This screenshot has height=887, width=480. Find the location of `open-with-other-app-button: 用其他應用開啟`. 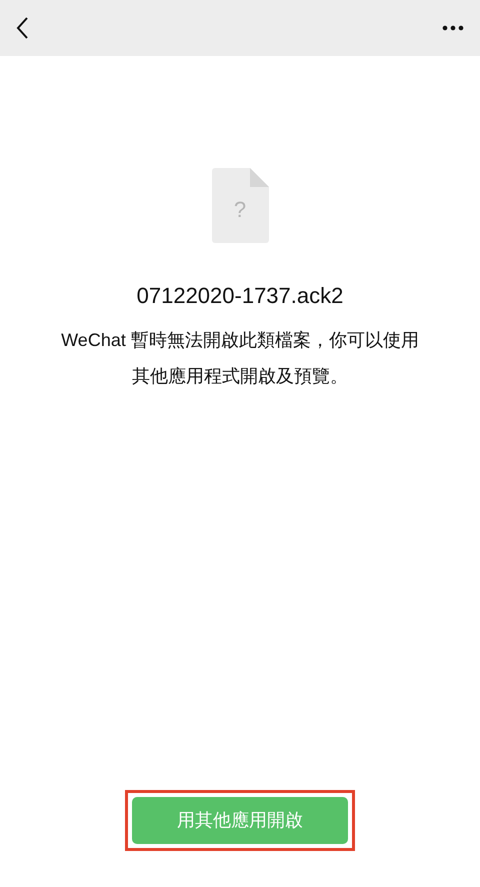

open-with-other-app-button: 用其他應用開啟 is located at coordinates (240, 820).